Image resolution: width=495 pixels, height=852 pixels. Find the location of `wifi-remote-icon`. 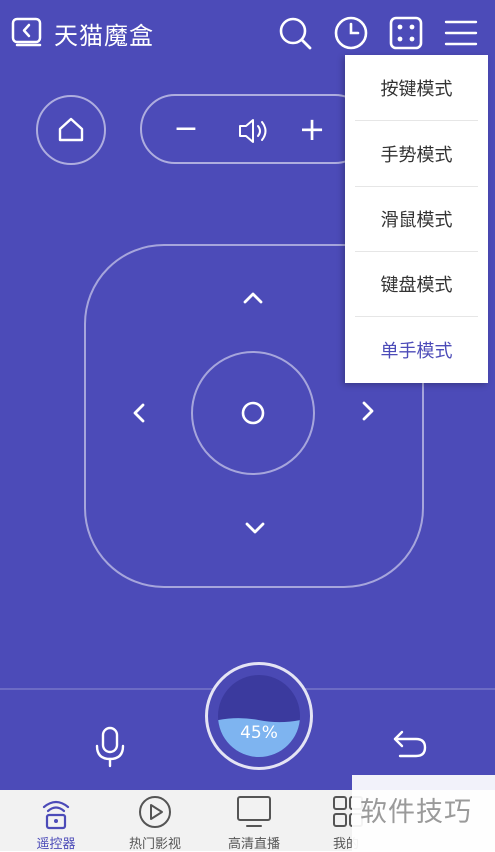

wifi-remote-icon is located at coordinates (56, 815).